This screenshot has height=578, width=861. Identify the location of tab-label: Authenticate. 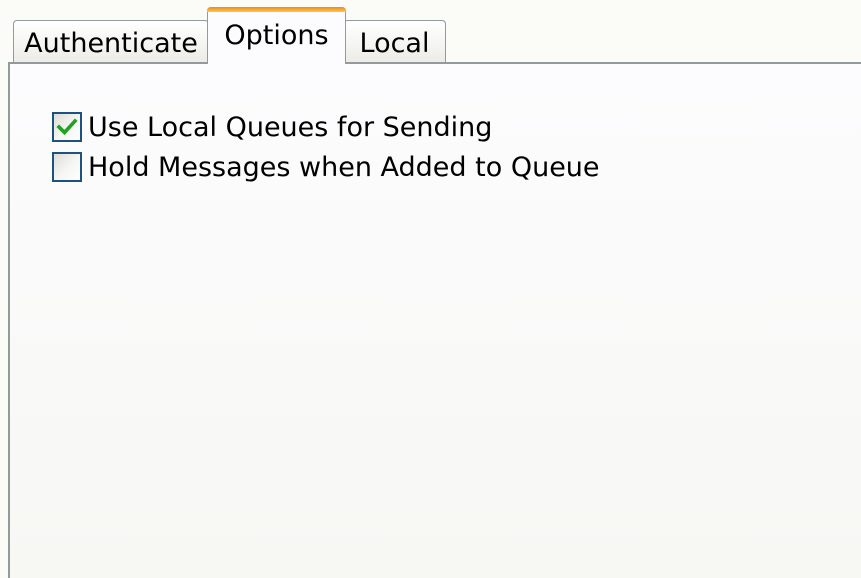
(111, 43).